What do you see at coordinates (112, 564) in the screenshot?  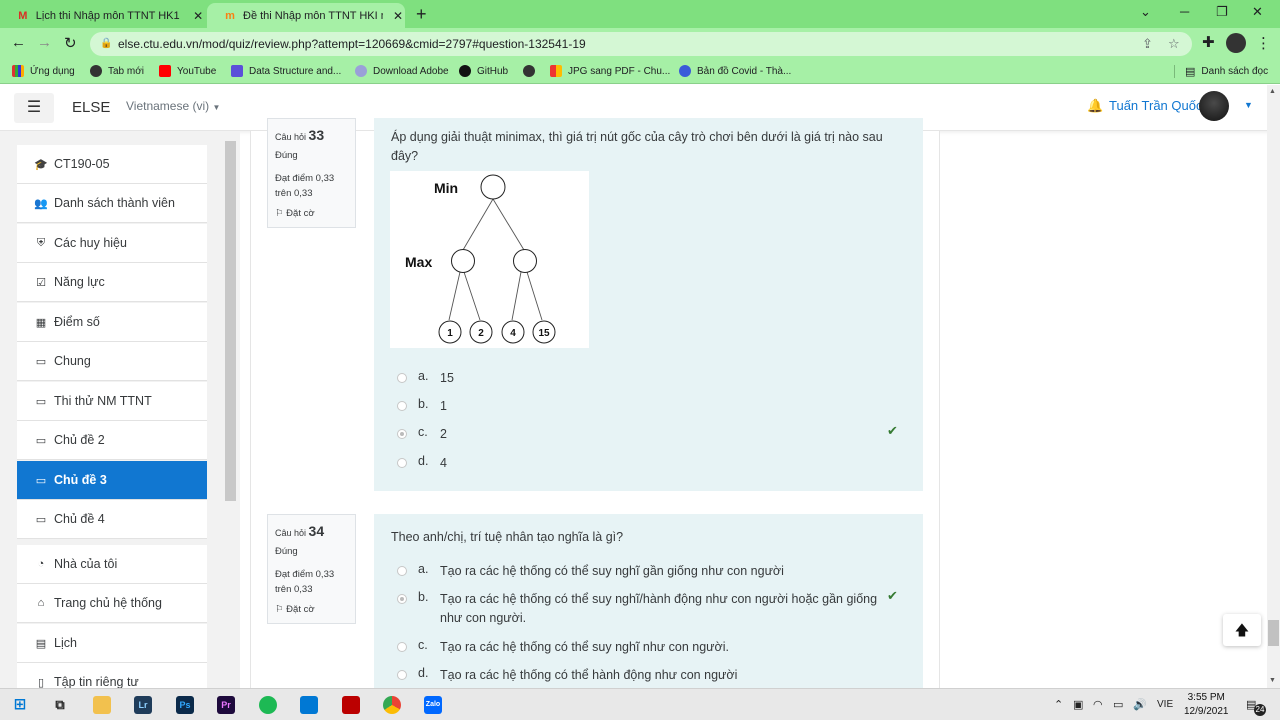 I see `nav-item-dashboard: ◔ Nhà của tôi` at bounding box center [112, 564].